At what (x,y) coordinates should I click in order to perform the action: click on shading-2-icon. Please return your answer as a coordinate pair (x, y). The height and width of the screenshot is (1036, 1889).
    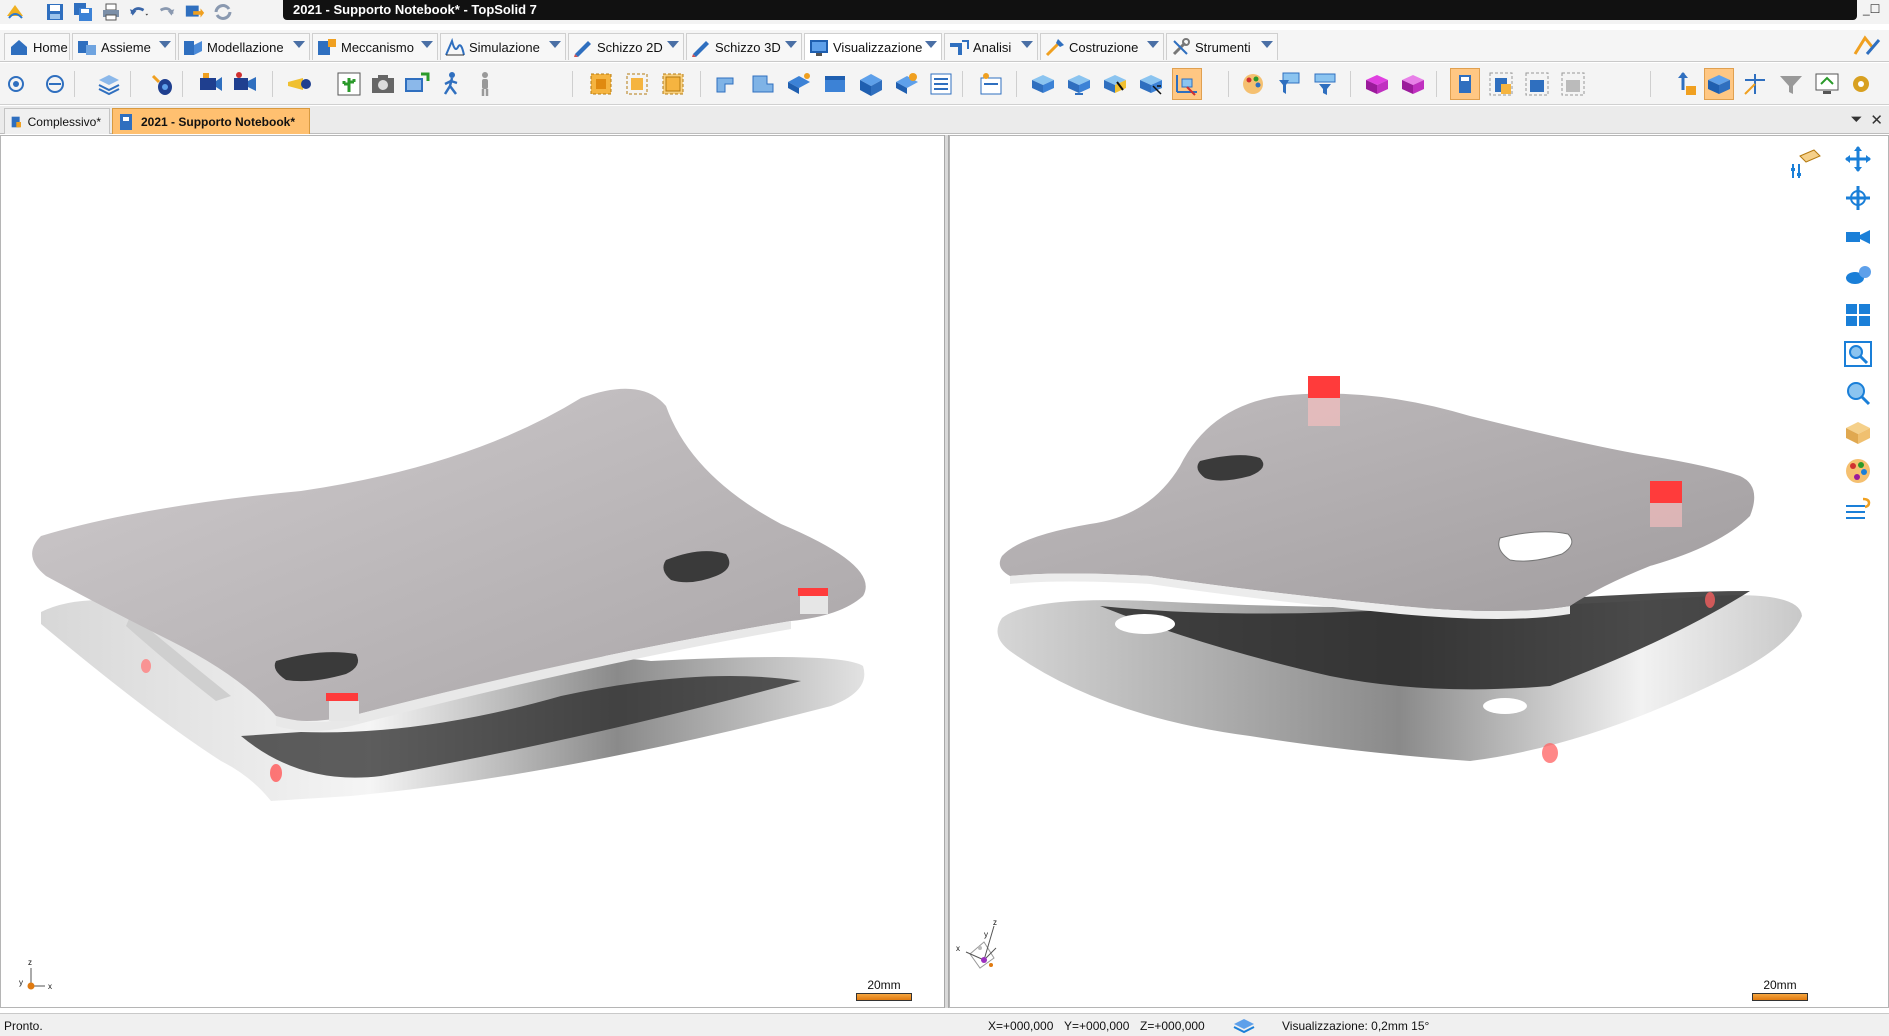
    Looking at the image, I should click on (1413, 84).